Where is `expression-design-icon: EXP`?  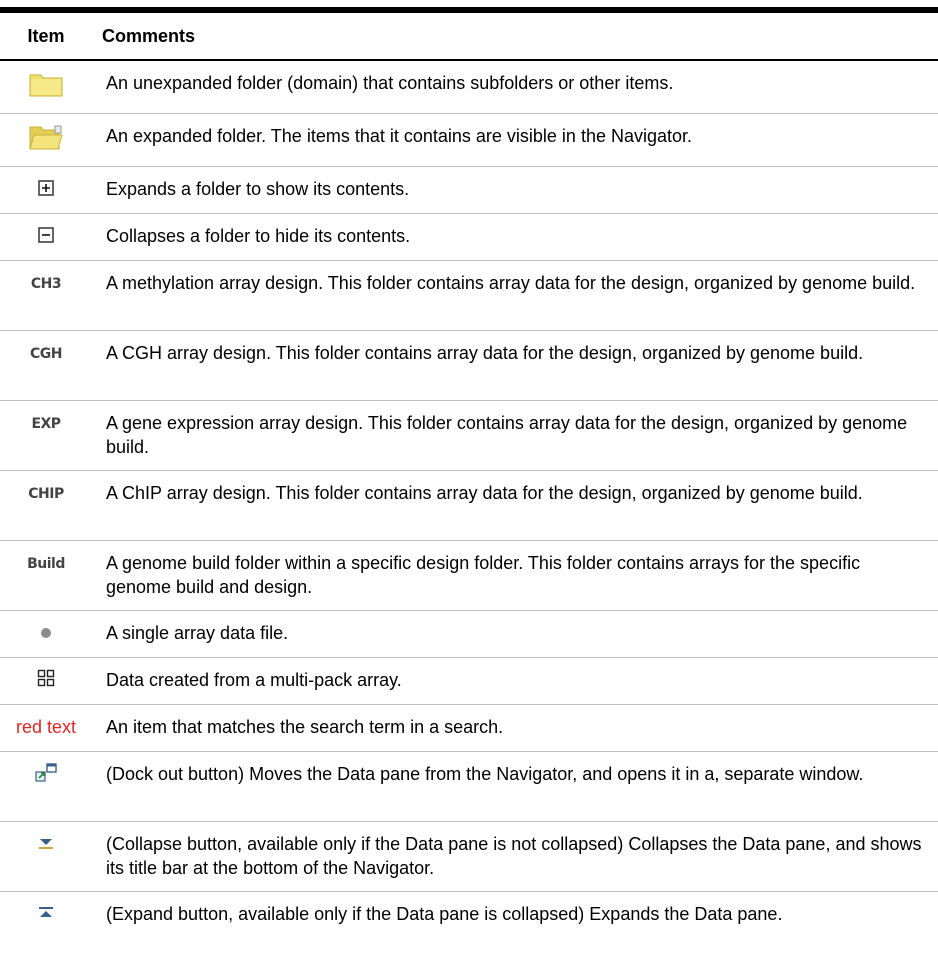 expression-design-icon: EXP is located at coordinates (46, 424).